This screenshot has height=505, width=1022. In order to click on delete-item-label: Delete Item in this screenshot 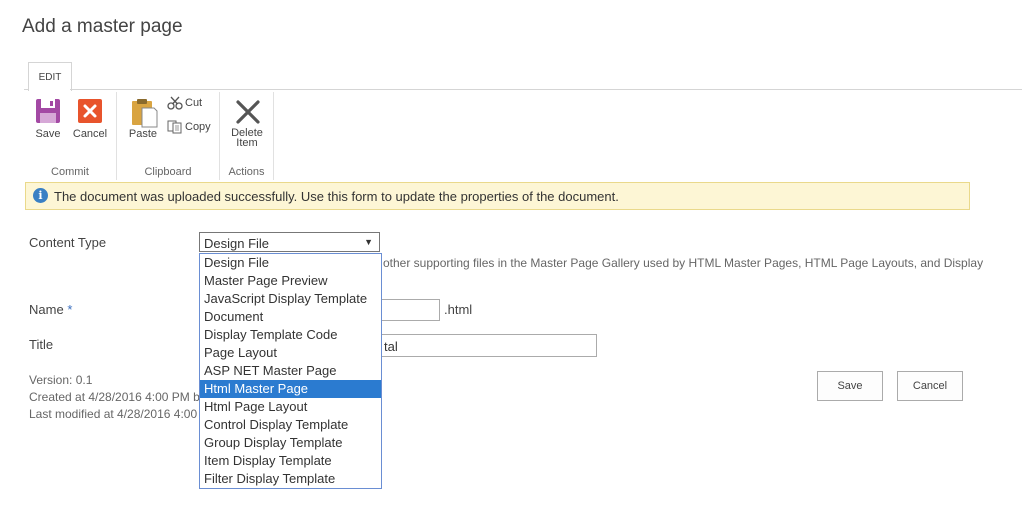, I will do `click(247, 138)`.